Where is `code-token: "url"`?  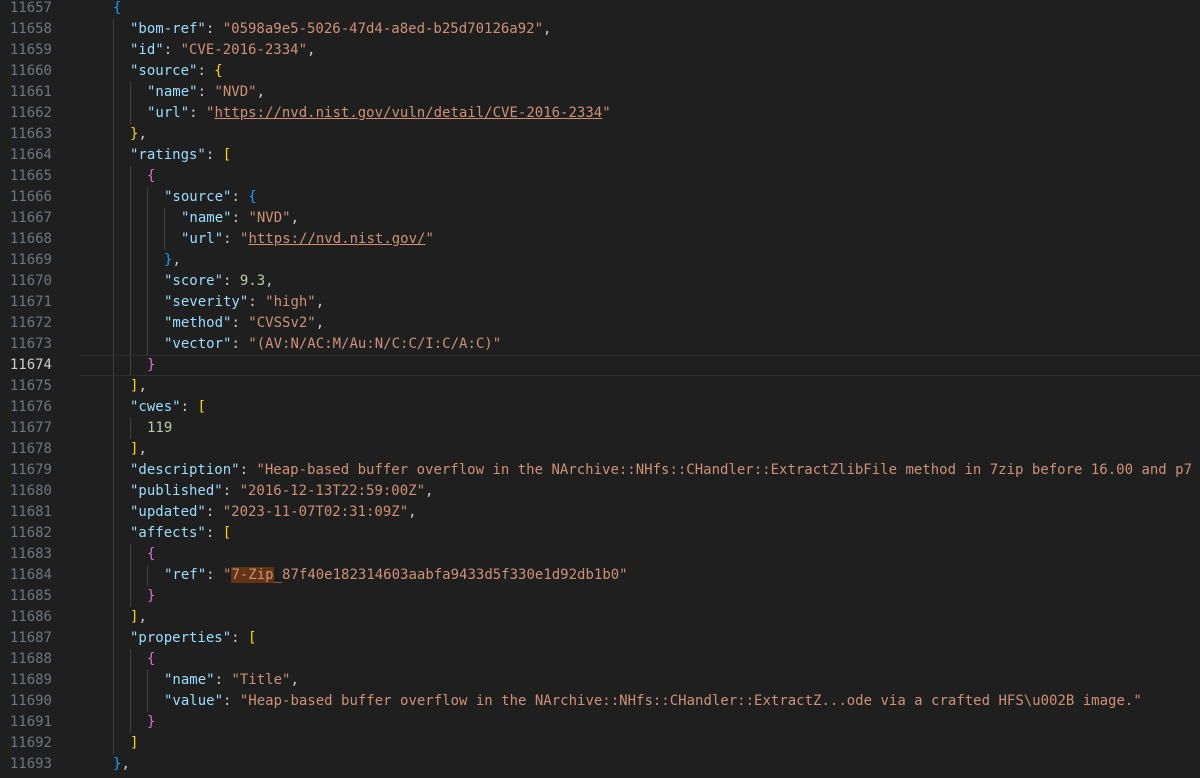 code-token: "url" is located at coordinates (168, 113).